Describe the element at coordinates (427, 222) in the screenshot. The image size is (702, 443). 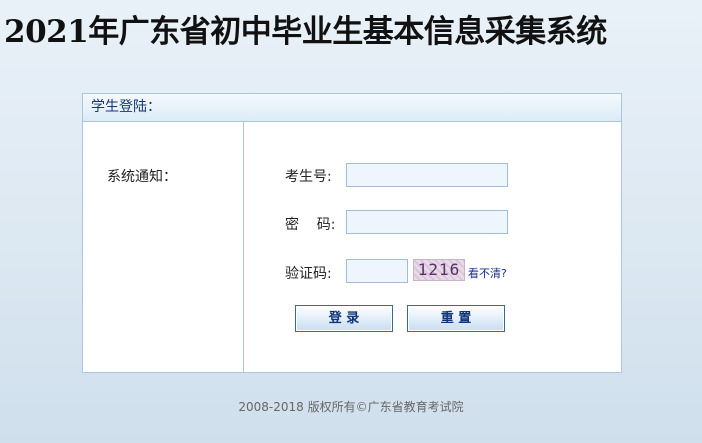
I see `password-input` at that location.